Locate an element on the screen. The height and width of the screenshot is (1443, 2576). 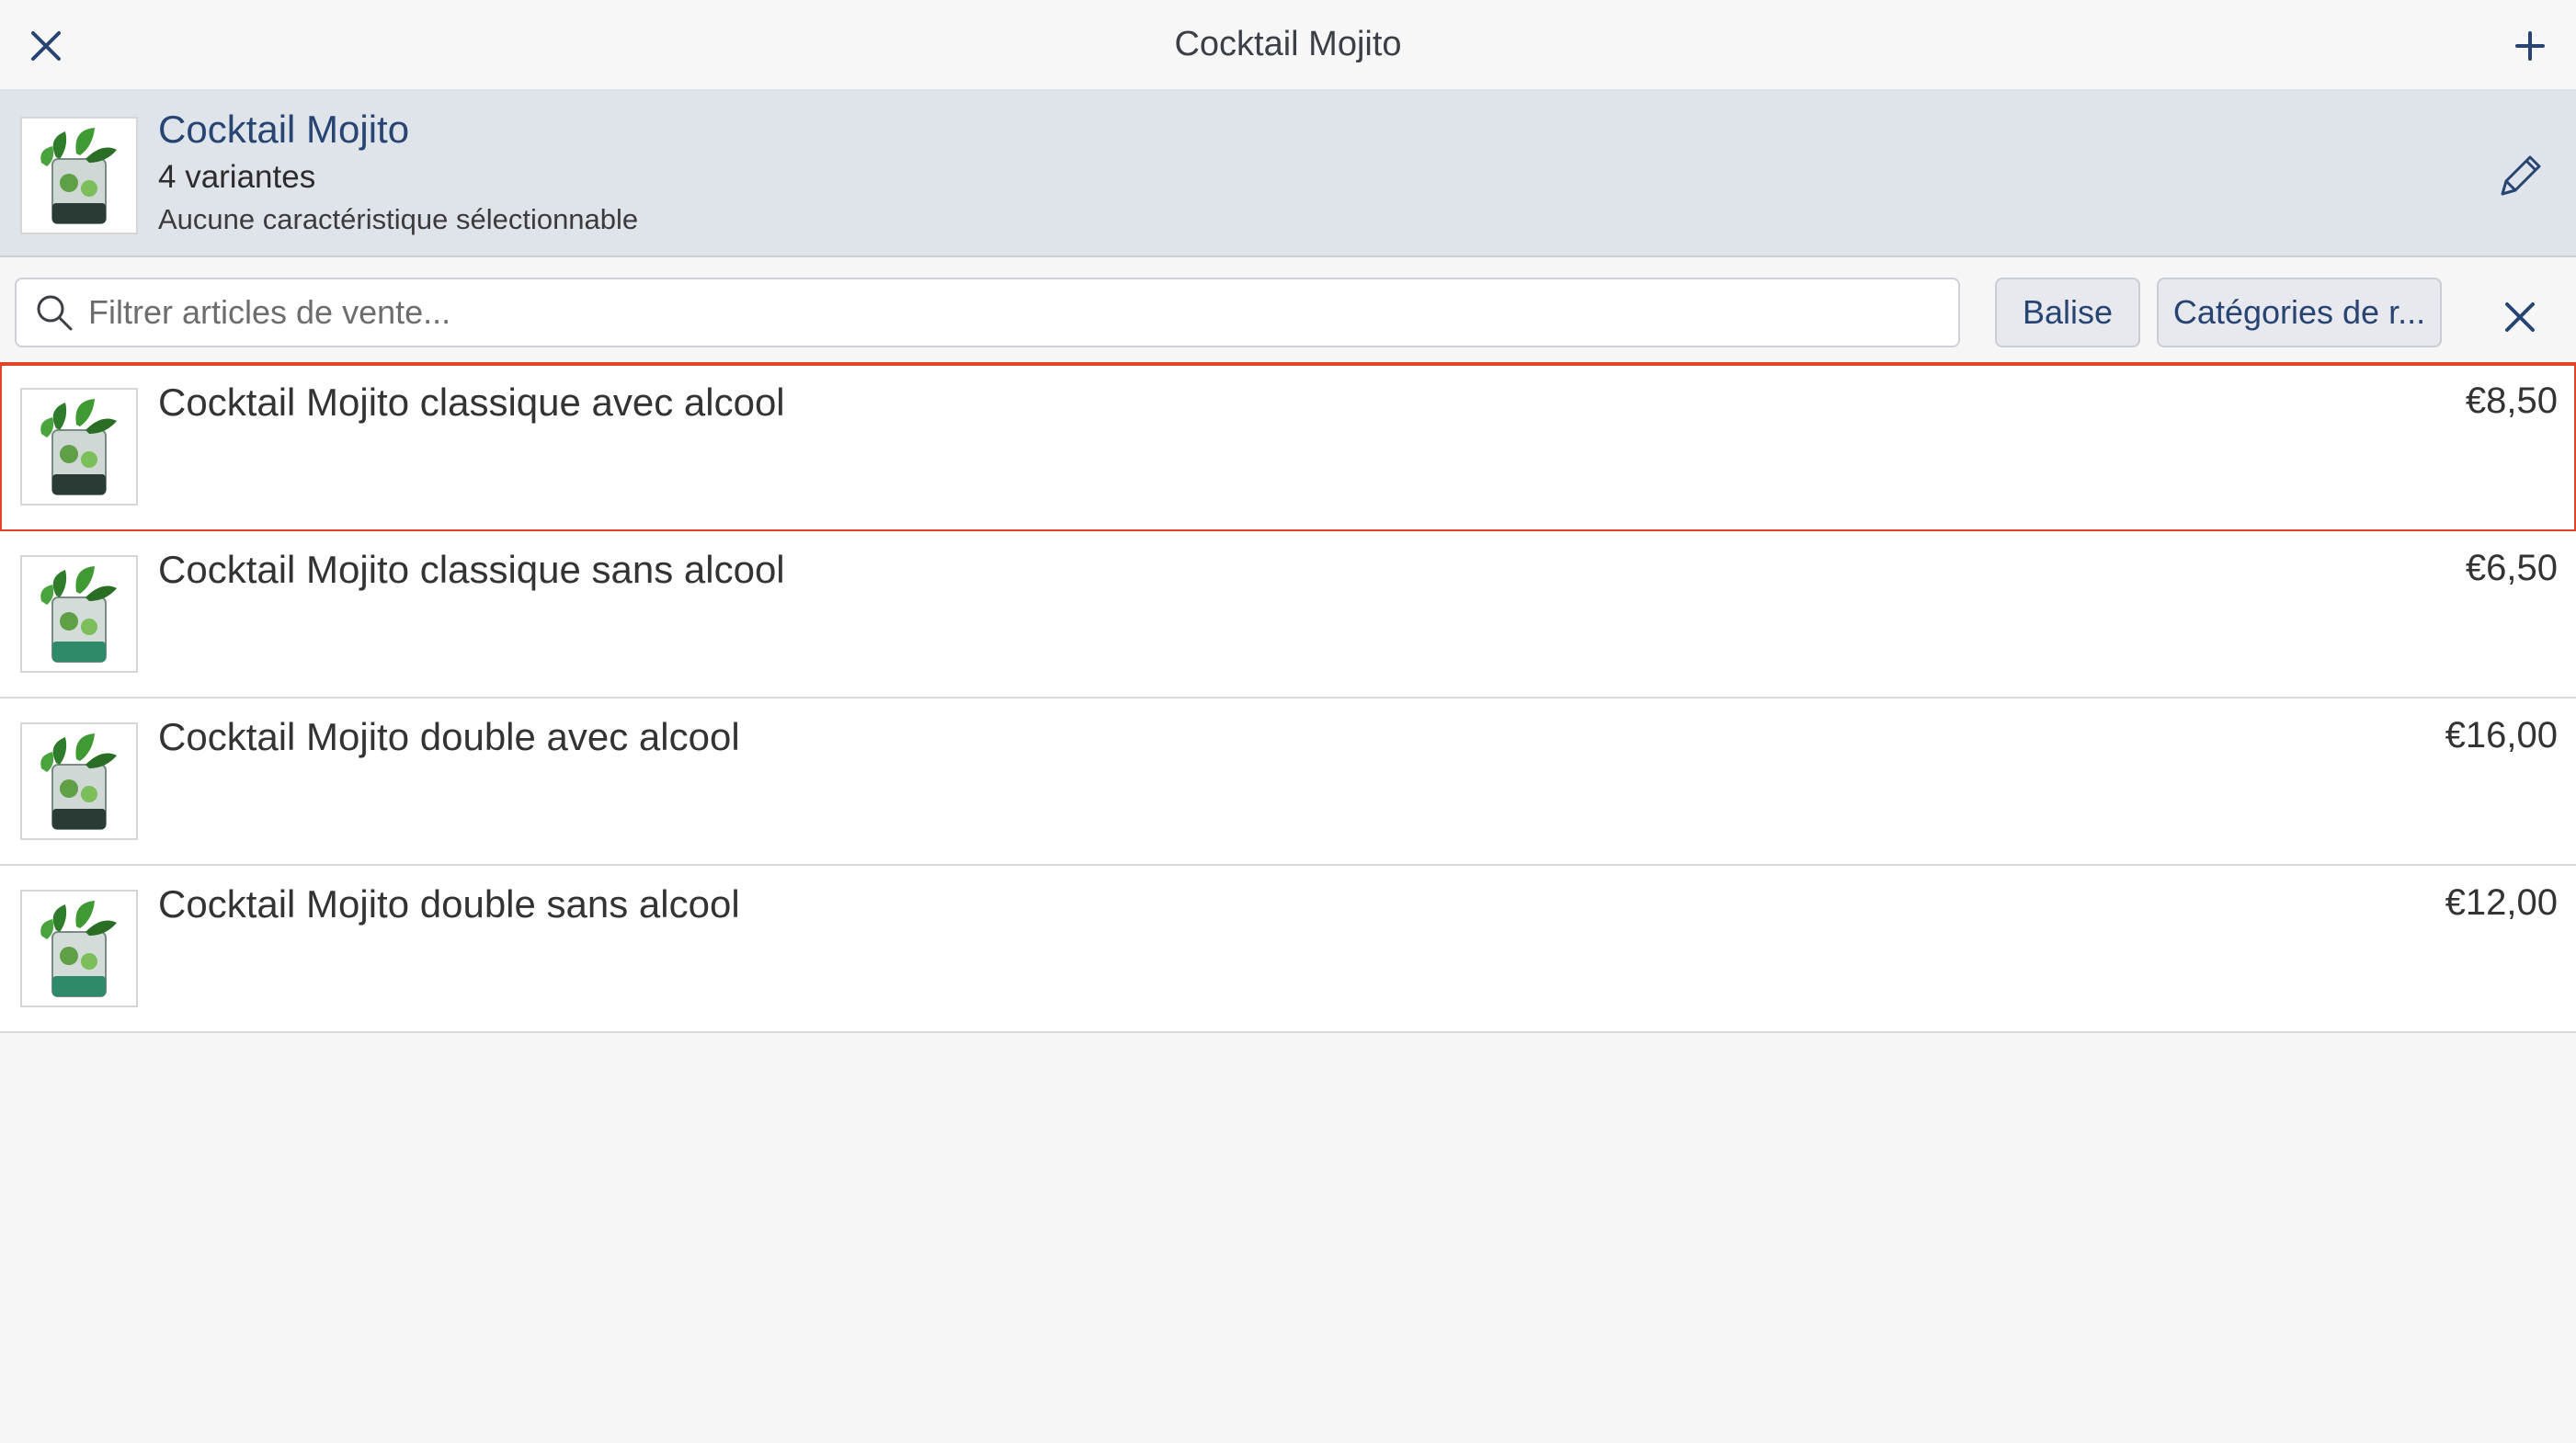
item-name: Cocktail Mojito double sans alcool is located at coordinates (449, 904).